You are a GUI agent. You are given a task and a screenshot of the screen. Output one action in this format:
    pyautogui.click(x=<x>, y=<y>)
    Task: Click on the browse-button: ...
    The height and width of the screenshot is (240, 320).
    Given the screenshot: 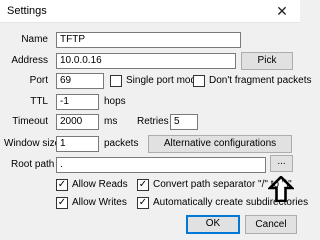 What is the action you would take?
    pyautogui.click(x=281, y=163)
    